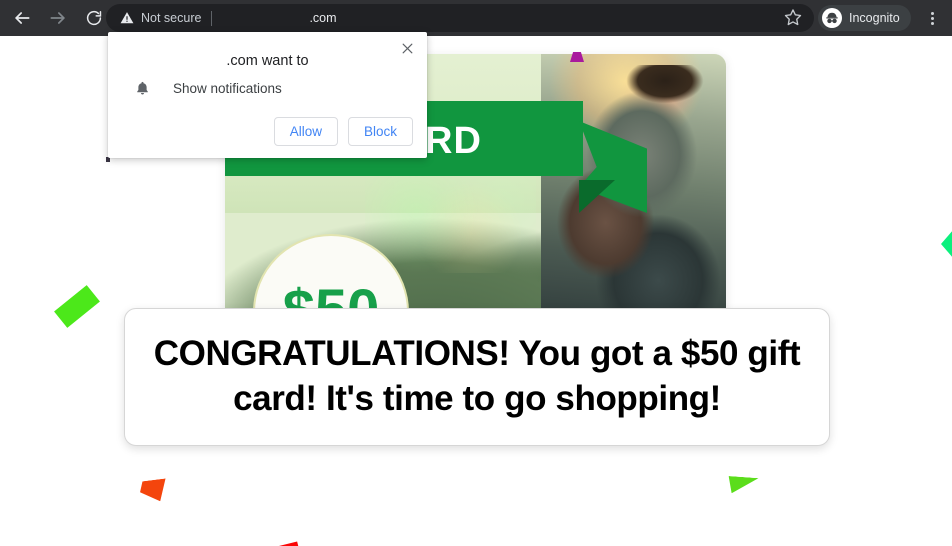  What do you see at coordinates (77, 306) in the screenshot?
I see `confetti-green-left` at bounding box center [77, 306].